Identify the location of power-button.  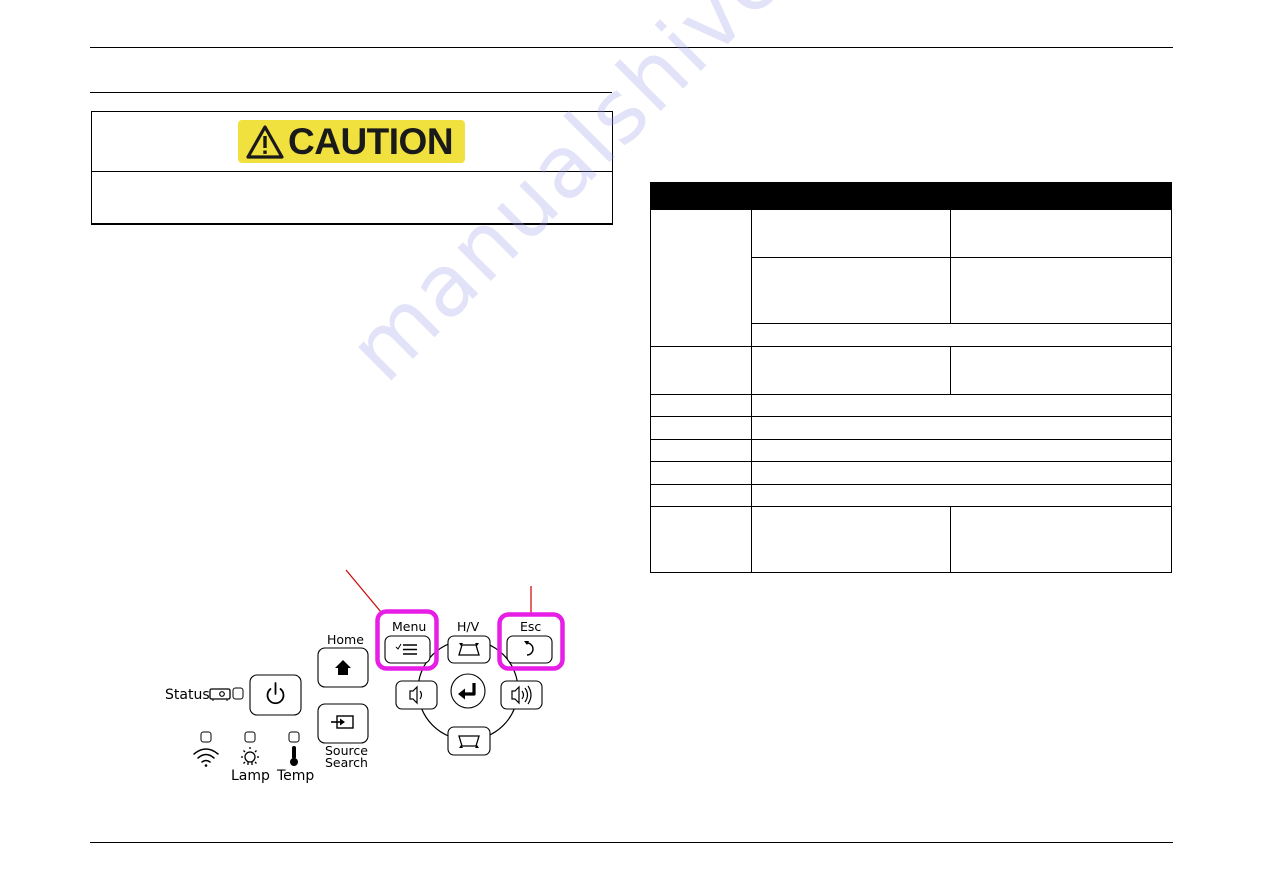
(275, 695).